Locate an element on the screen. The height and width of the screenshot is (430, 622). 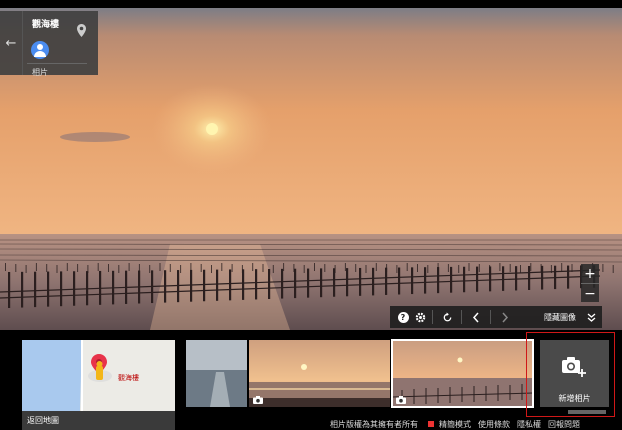
next-icon is located at coordinates (505, 317).